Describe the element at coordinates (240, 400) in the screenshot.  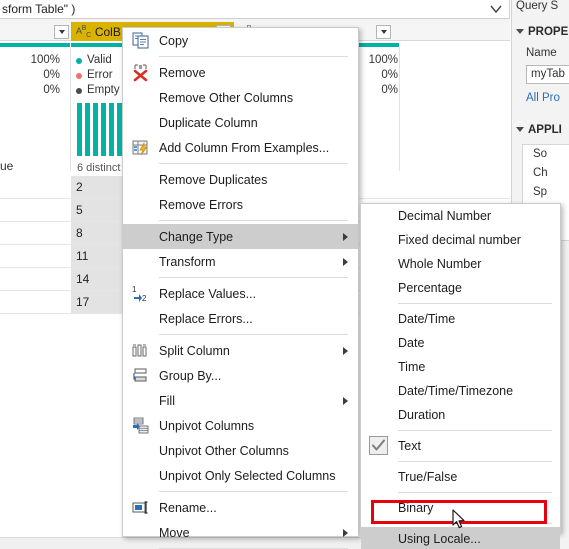
I see `menu-item-fill: Fill` at that location.